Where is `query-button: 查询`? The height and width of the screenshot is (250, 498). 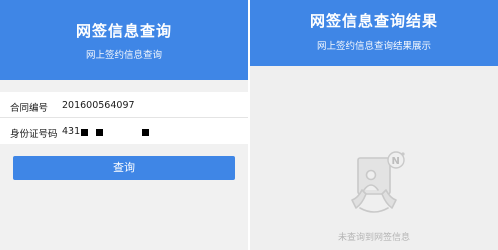
query-button: 查询 is located at coordinates (124, 168).